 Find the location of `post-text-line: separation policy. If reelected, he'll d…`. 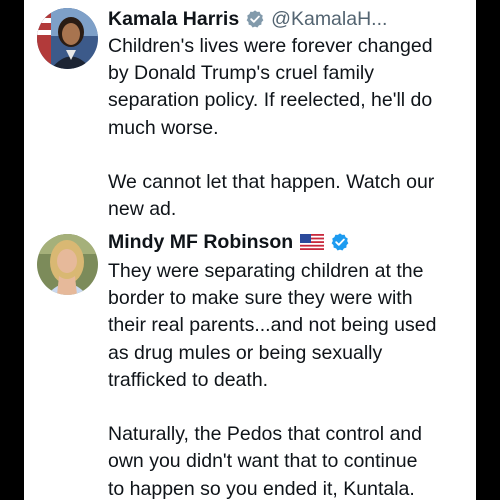

post-text-line: separation policy. If reelected, he'll d… is located at coordinates (270, 100).